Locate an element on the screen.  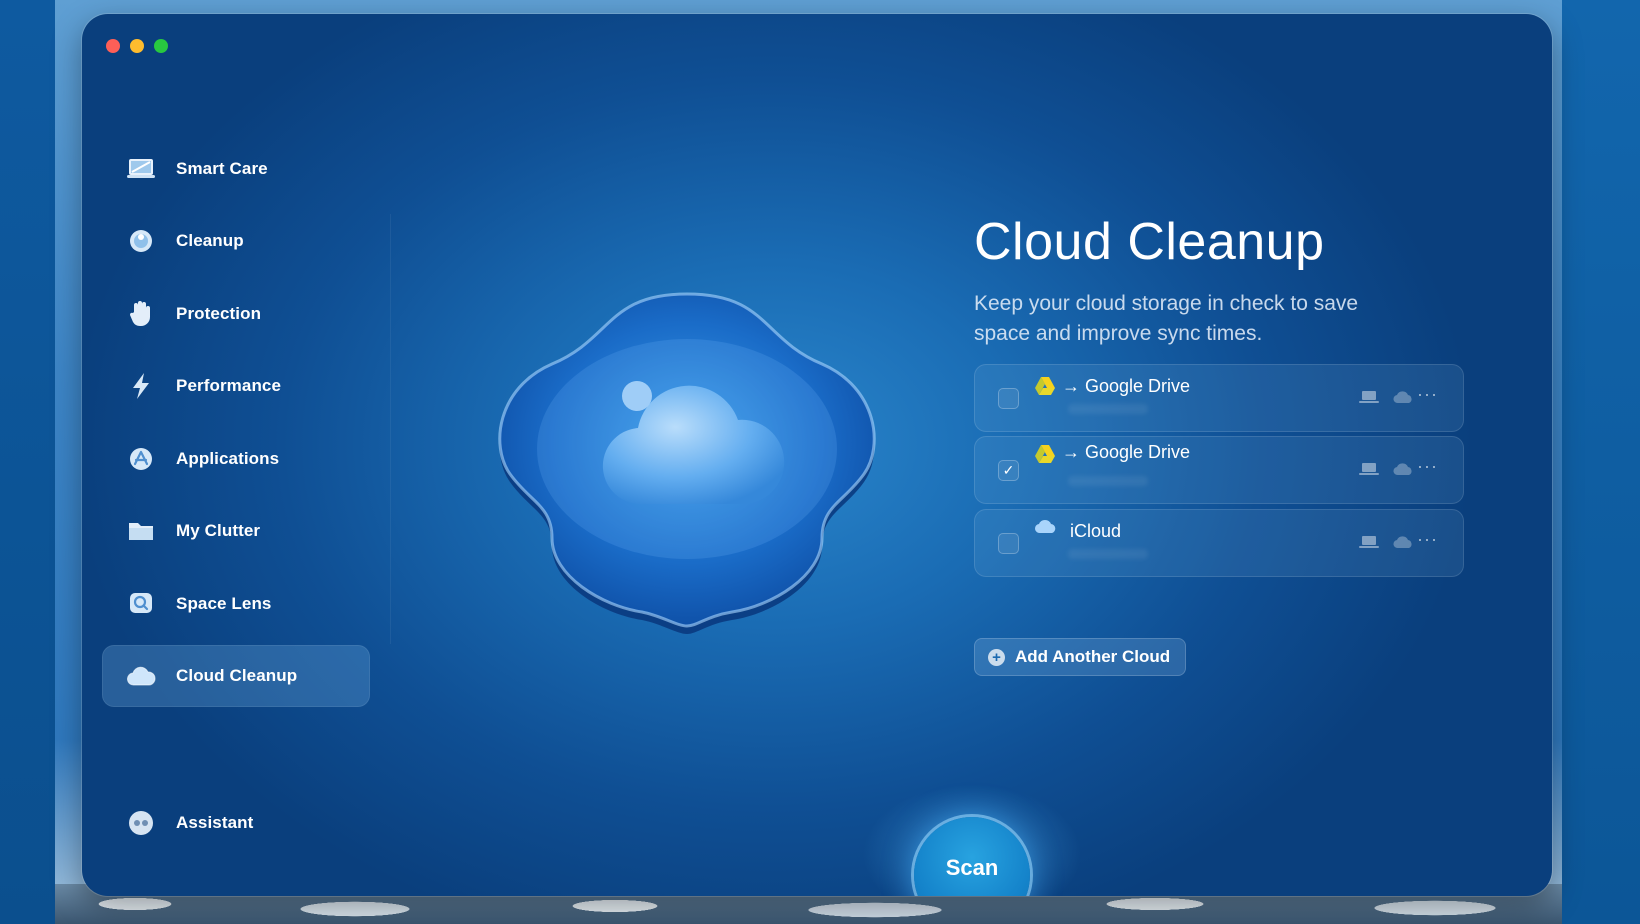
smart-care-icon is located at coordinates (141, 169).